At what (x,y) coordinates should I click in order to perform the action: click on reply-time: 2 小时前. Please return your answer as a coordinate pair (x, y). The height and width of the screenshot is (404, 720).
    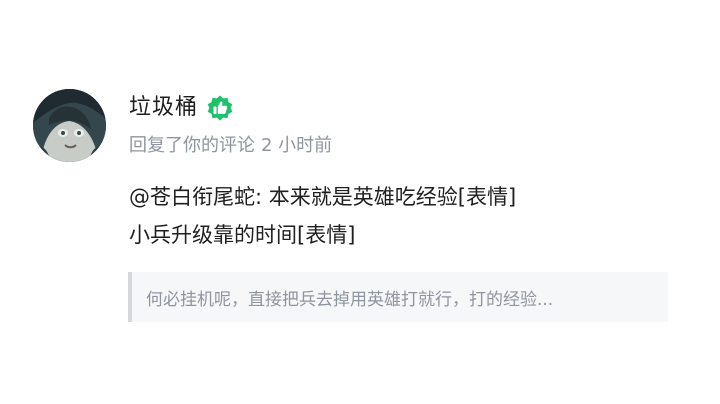
    Looking at the image, I should click on (297, 145).